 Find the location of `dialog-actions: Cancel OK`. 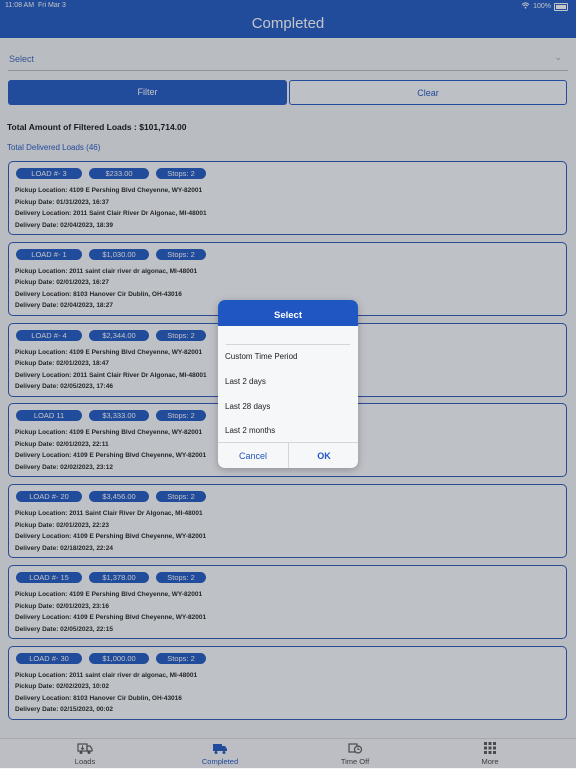

dialog-actions: Cancel OK is located at coordinates (288, 455).